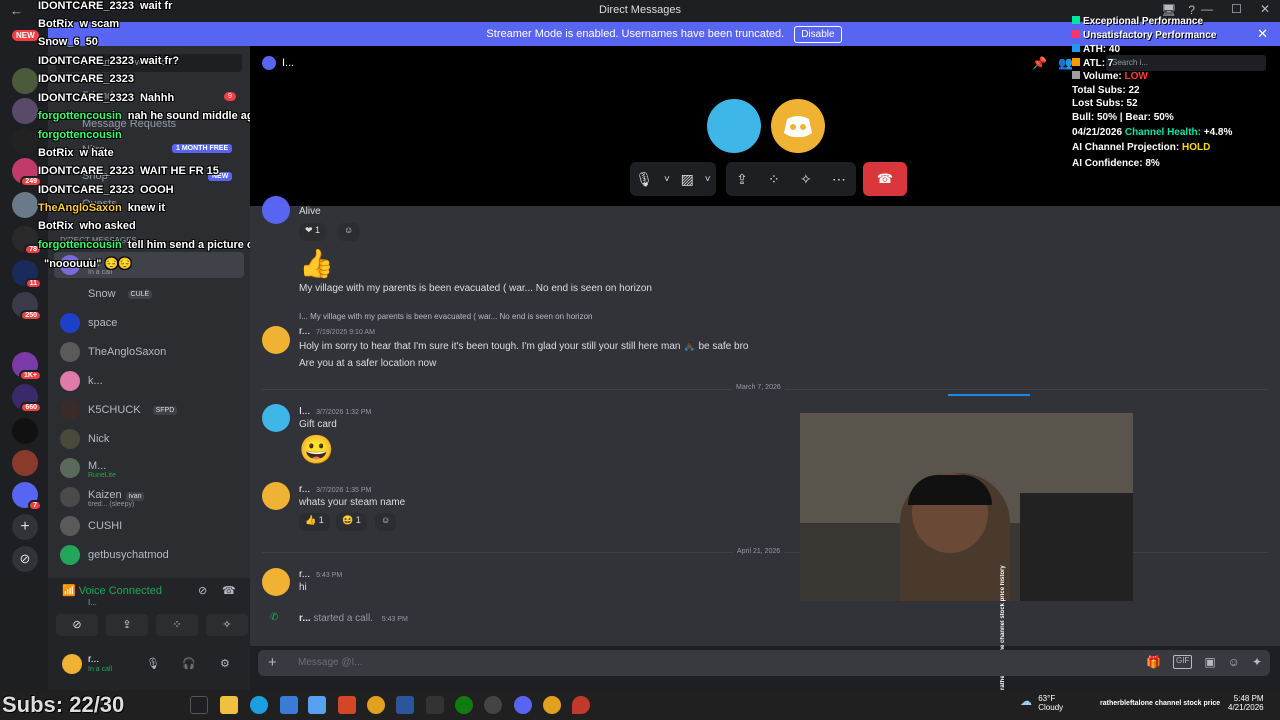 This screenshot has height=720, width=1280. I want to click on camera-button: ⊘, so click(77, 625).